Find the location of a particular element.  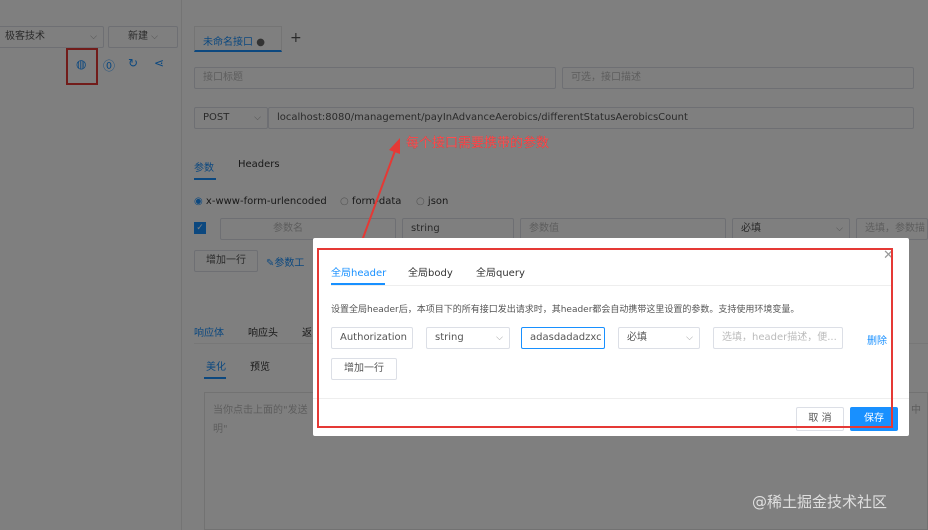

header-value-input: adasdadadzxc is located at coordinates (563, 338).